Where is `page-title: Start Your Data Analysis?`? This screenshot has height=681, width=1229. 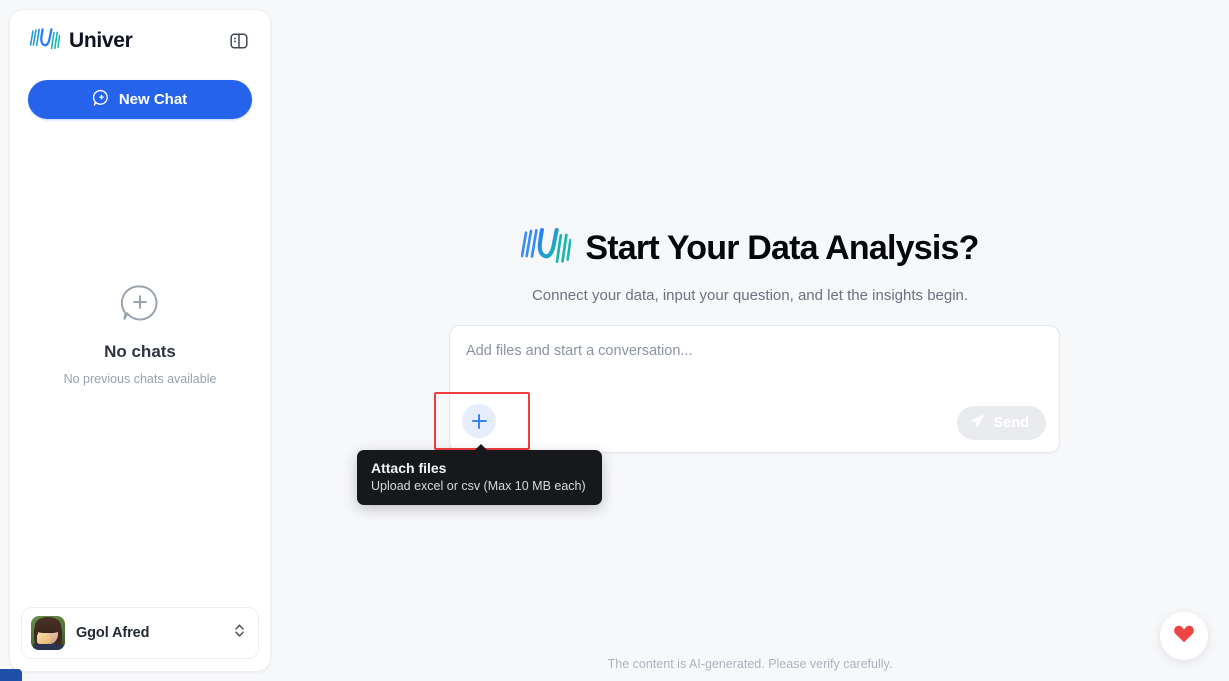 page-title: Start Your Data Analysis? is located at coordinates (782, 248).